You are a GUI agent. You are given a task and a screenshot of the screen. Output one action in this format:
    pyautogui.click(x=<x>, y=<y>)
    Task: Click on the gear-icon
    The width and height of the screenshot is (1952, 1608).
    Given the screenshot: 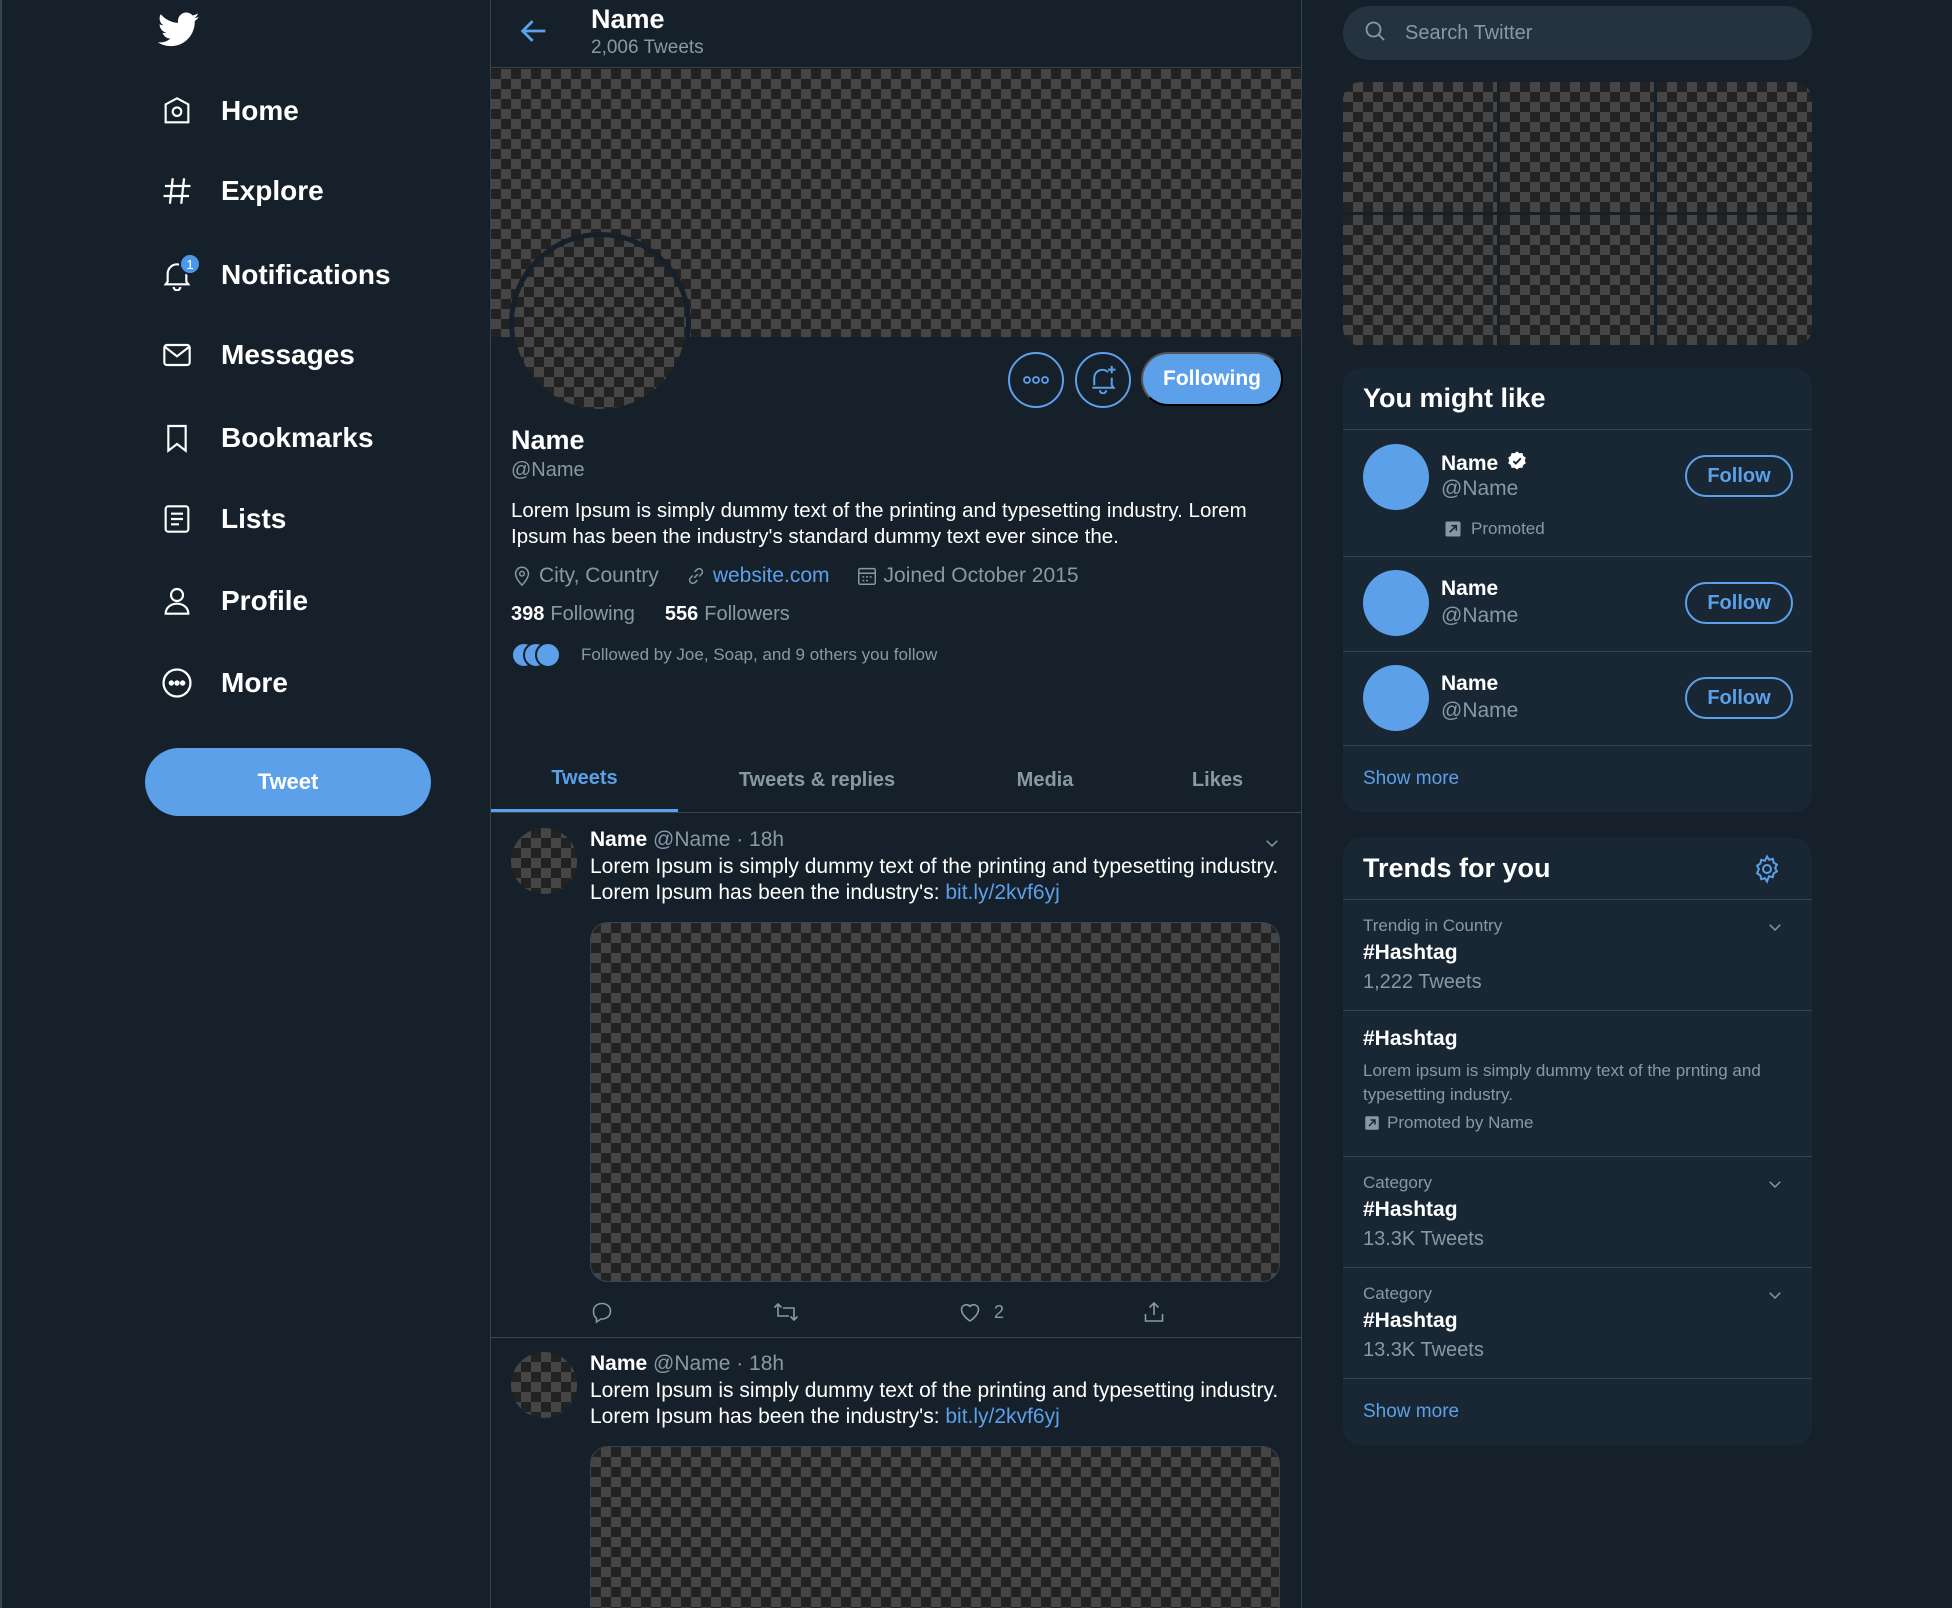 What is the action you would take?
    pyautogui.click(x=1767, y=872)
    